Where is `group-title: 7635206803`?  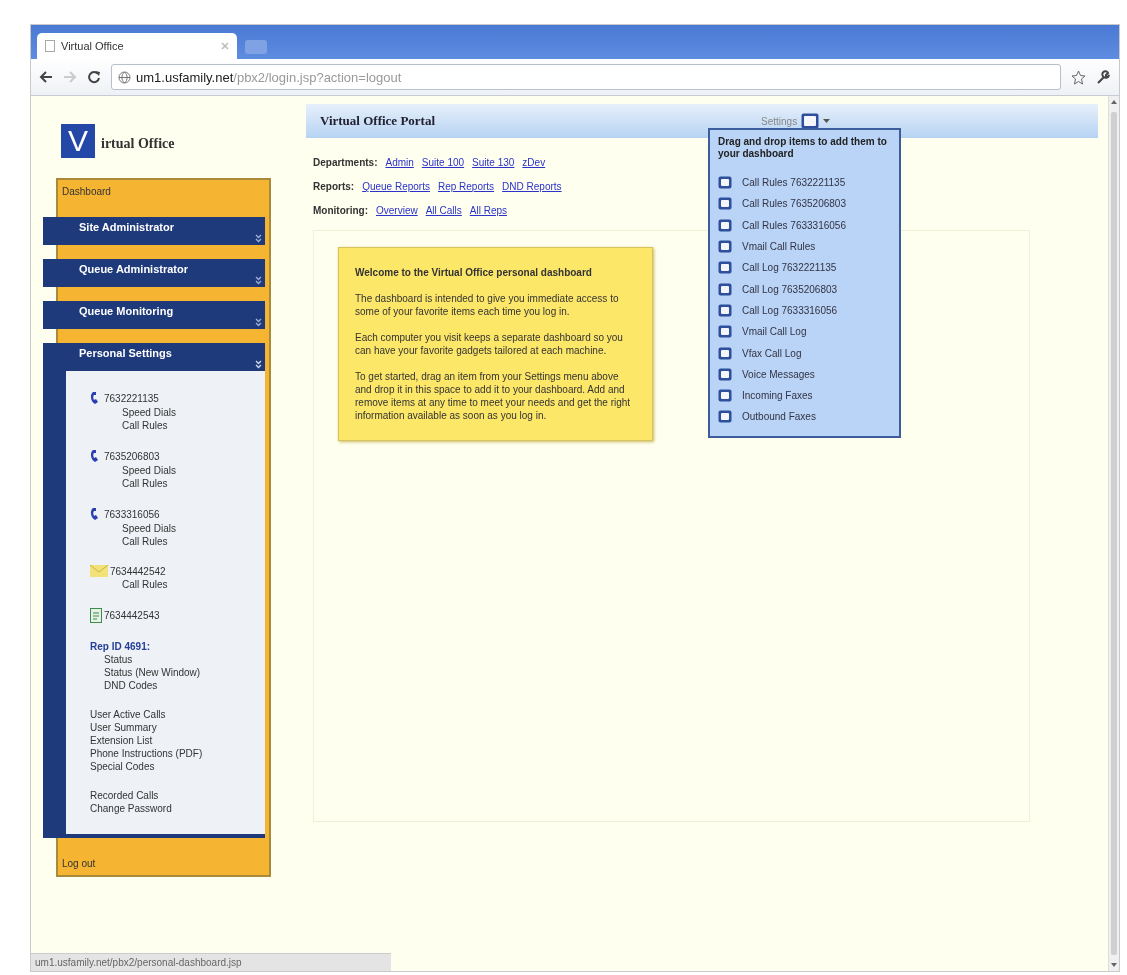 group-title: 7635206803 is located at coordinates (132, 456).